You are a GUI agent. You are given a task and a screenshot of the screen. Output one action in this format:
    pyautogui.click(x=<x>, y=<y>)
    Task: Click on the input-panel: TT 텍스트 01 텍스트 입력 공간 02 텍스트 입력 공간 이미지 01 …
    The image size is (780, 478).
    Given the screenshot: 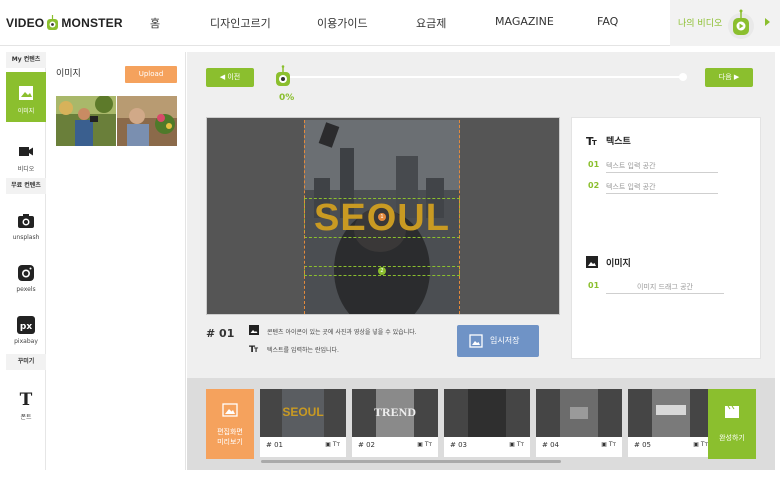 What is the action you would take?
    pyautogui.click(x=666, y=238)
    